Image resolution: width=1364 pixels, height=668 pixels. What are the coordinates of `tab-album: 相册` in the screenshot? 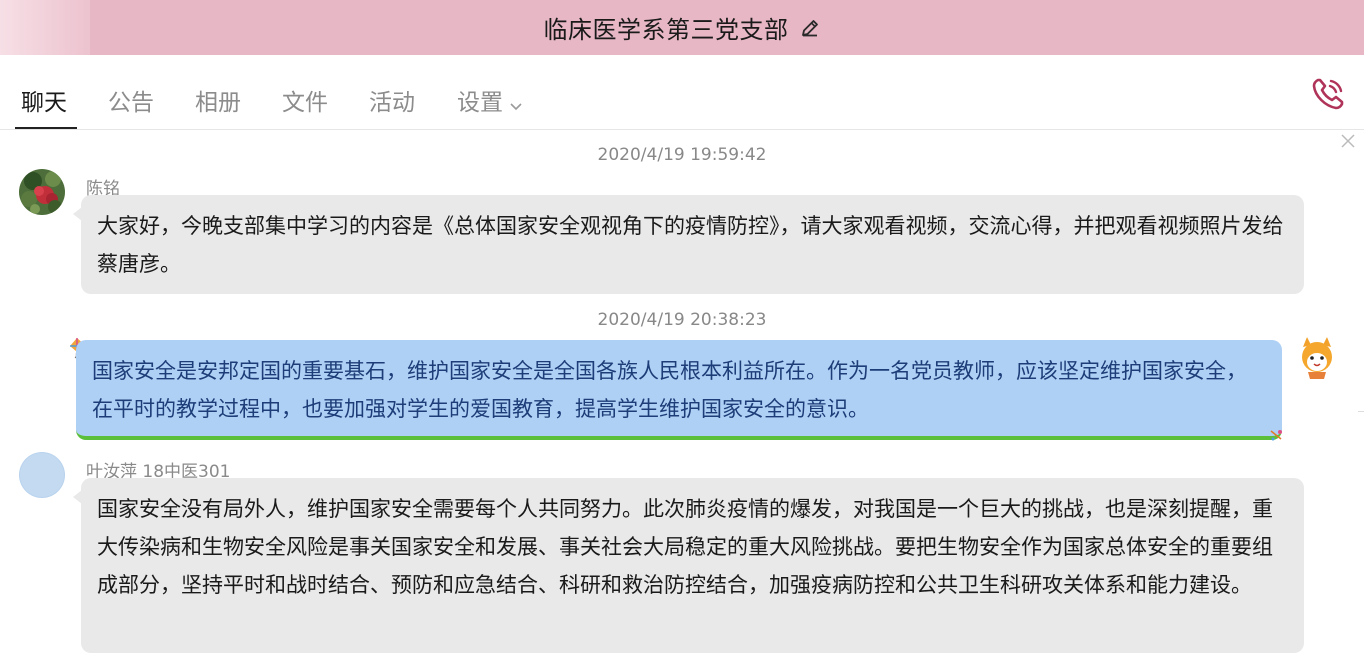 It's located at (218, 100).